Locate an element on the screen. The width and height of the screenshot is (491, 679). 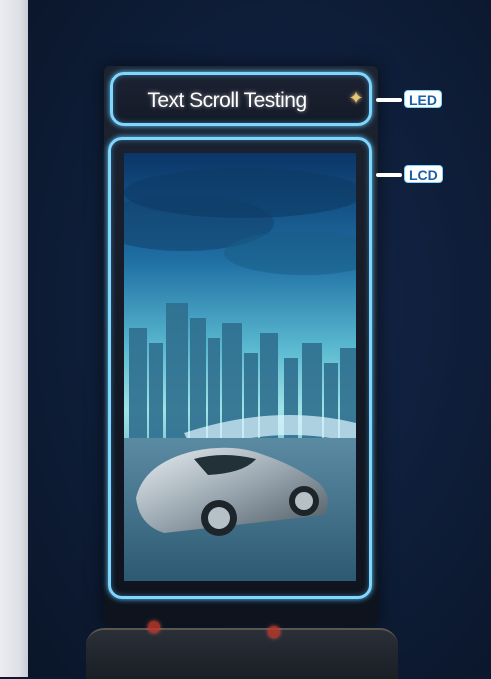
cloud is located at coordinates (240, 193).